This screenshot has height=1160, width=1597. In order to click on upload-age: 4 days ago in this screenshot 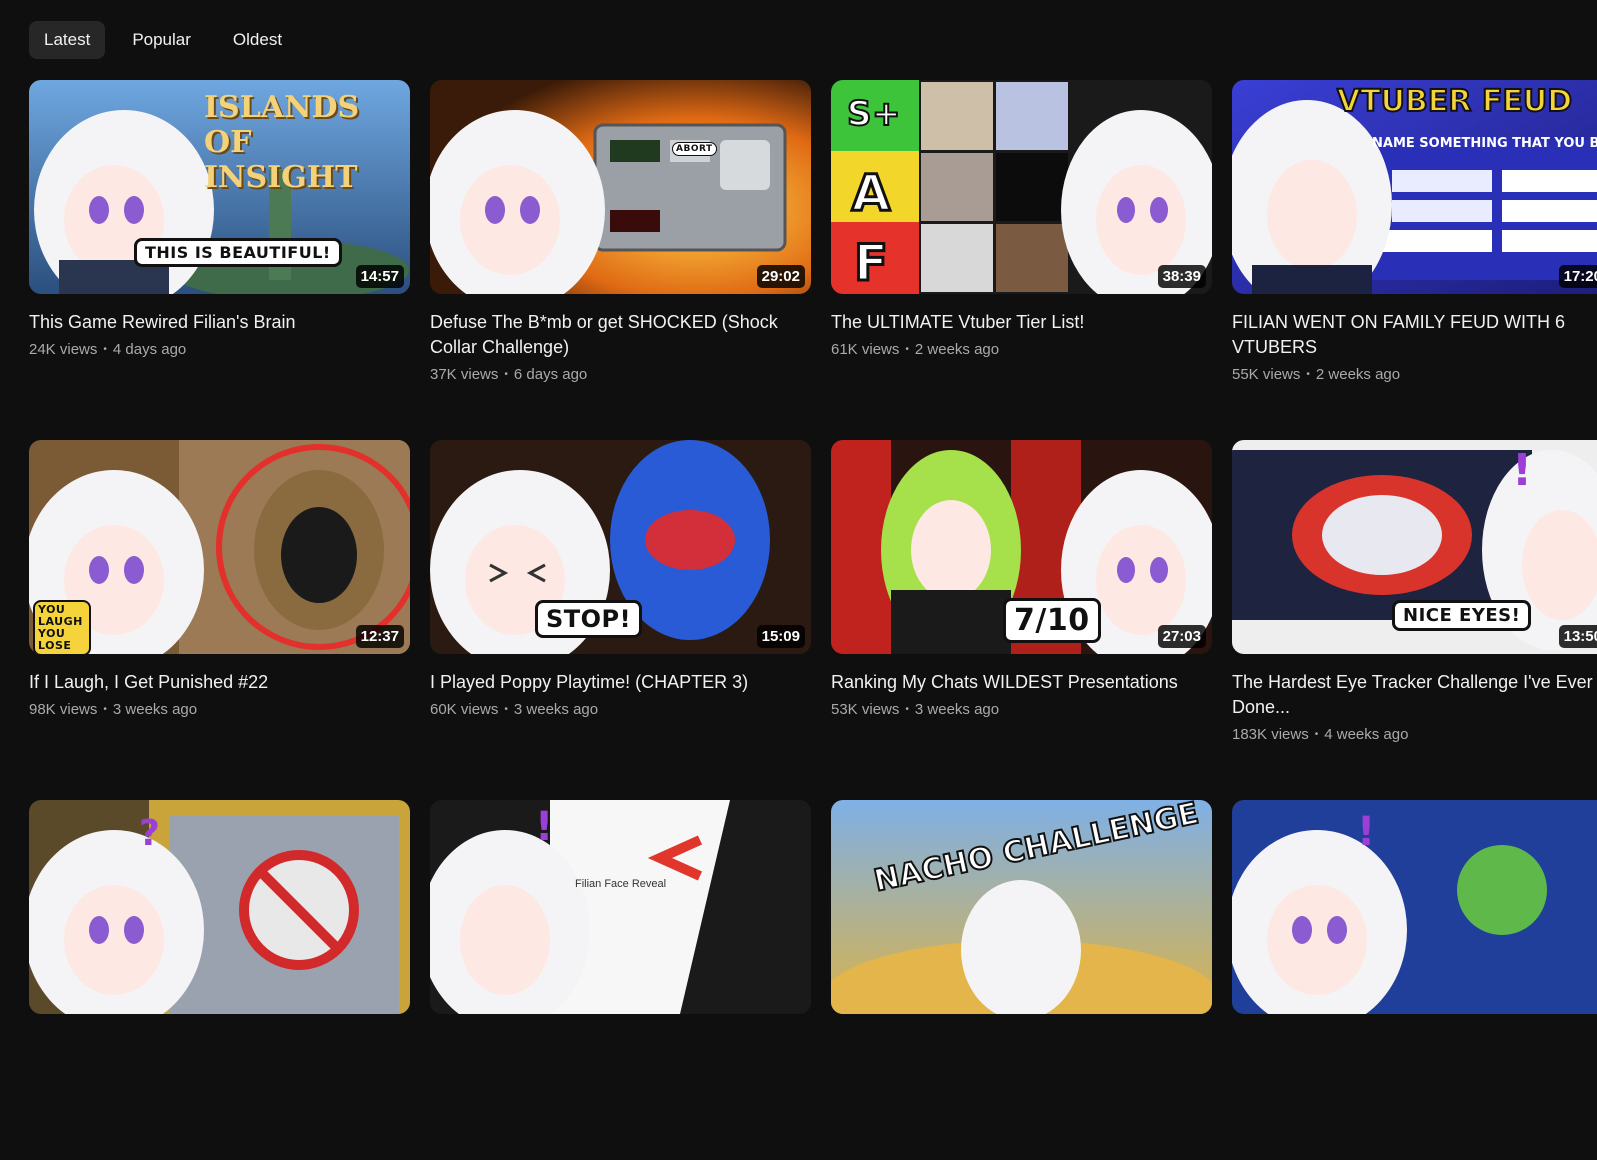, I will do `click(149, 349)`.